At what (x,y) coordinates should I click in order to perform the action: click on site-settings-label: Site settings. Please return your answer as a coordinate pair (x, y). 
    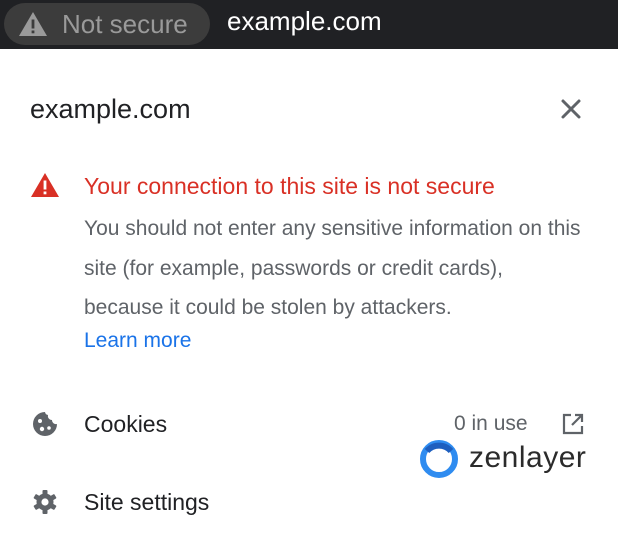
    Looking at the image, I should click on (147, 502).